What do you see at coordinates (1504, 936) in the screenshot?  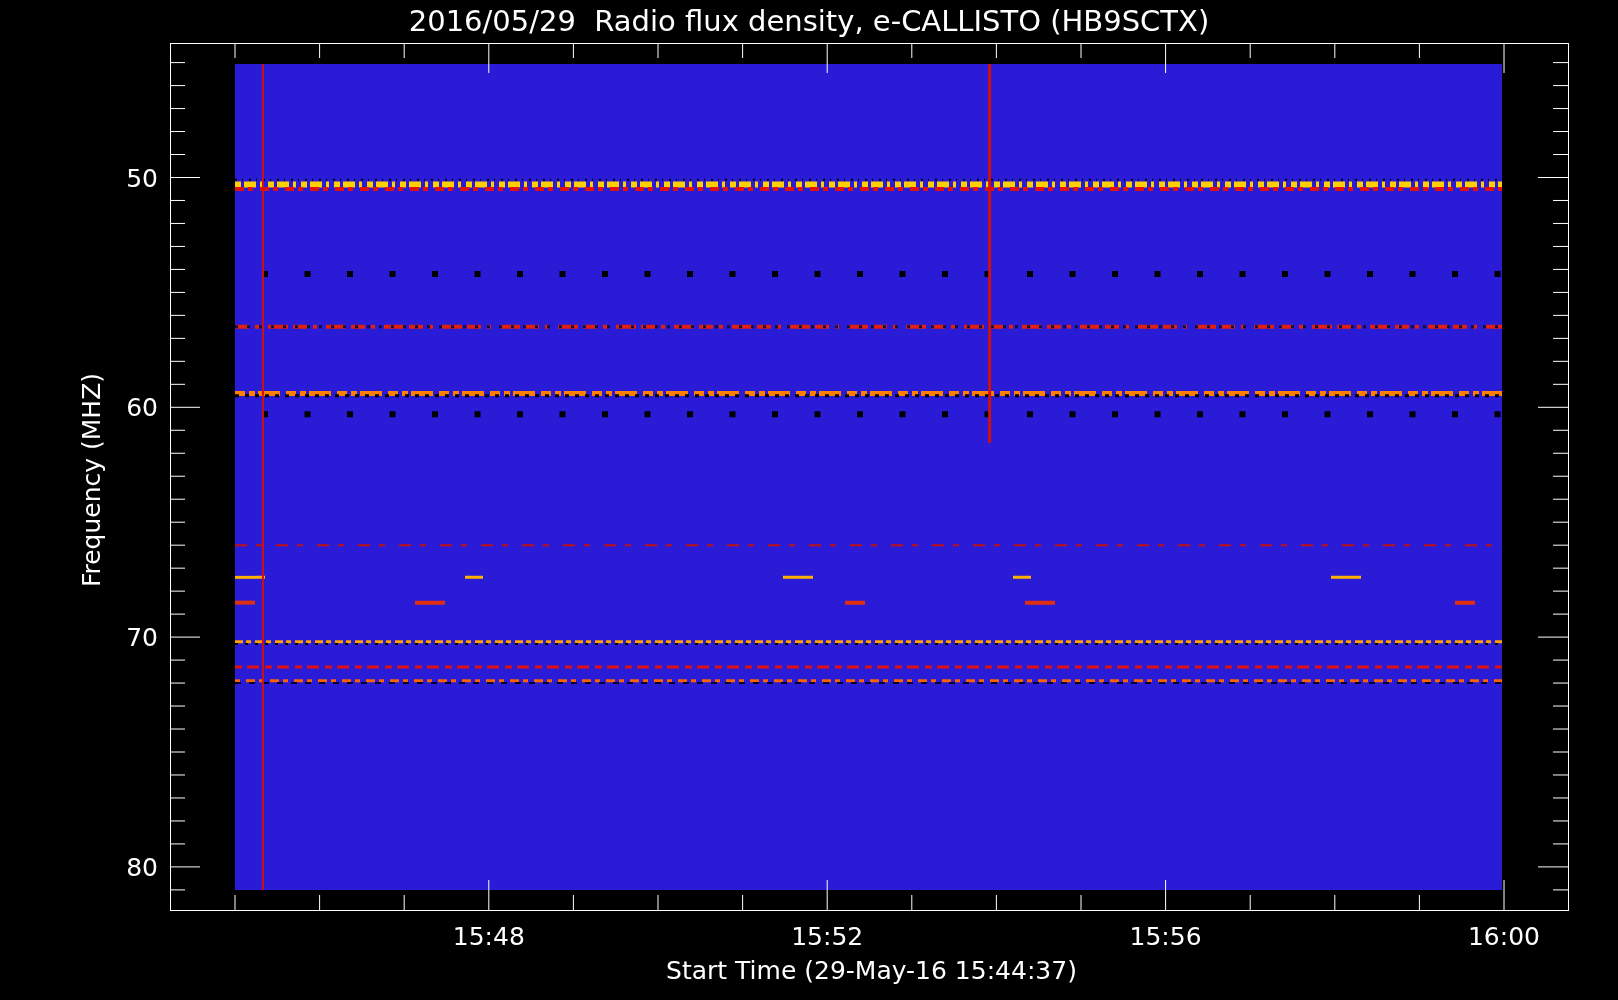 I see `x-tick-label: 16:00` at bounding box center [1504, 936].